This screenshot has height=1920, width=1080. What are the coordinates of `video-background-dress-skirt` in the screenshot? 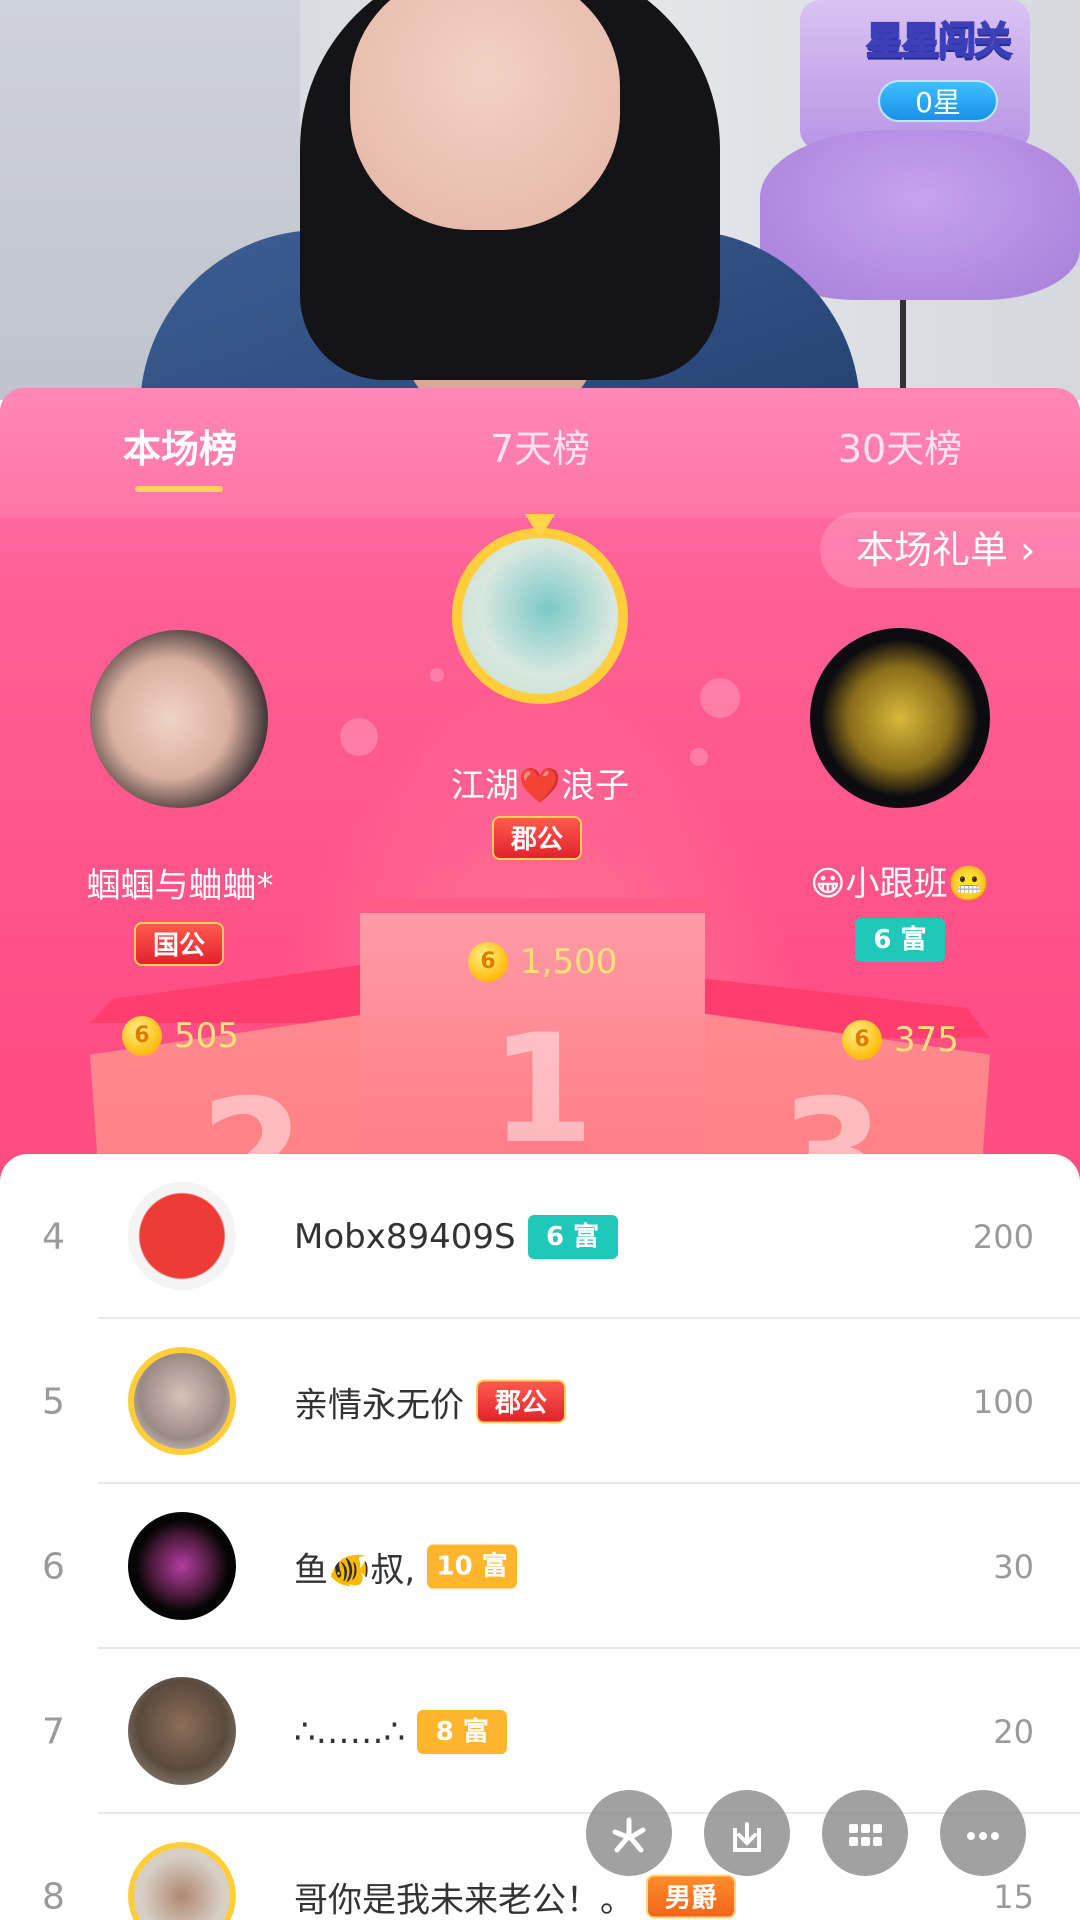 It's located at (920, 215).